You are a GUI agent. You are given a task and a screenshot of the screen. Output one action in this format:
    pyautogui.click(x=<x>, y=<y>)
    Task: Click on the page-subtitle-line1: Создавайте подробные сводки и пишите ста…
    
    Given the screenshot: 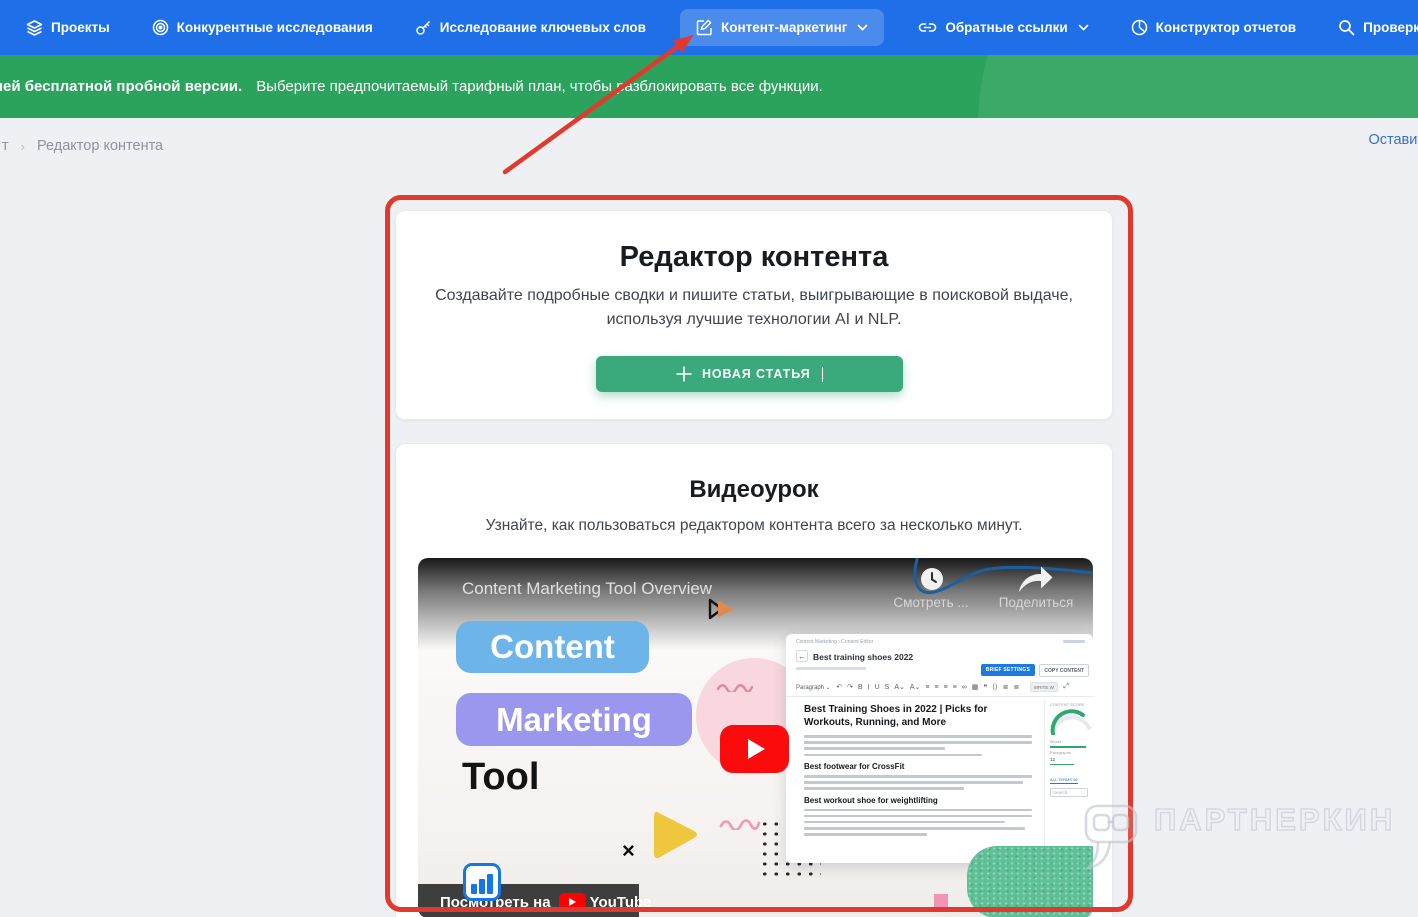 What is the action you would take?
    pyautogui.click(x=754, y=295)
    